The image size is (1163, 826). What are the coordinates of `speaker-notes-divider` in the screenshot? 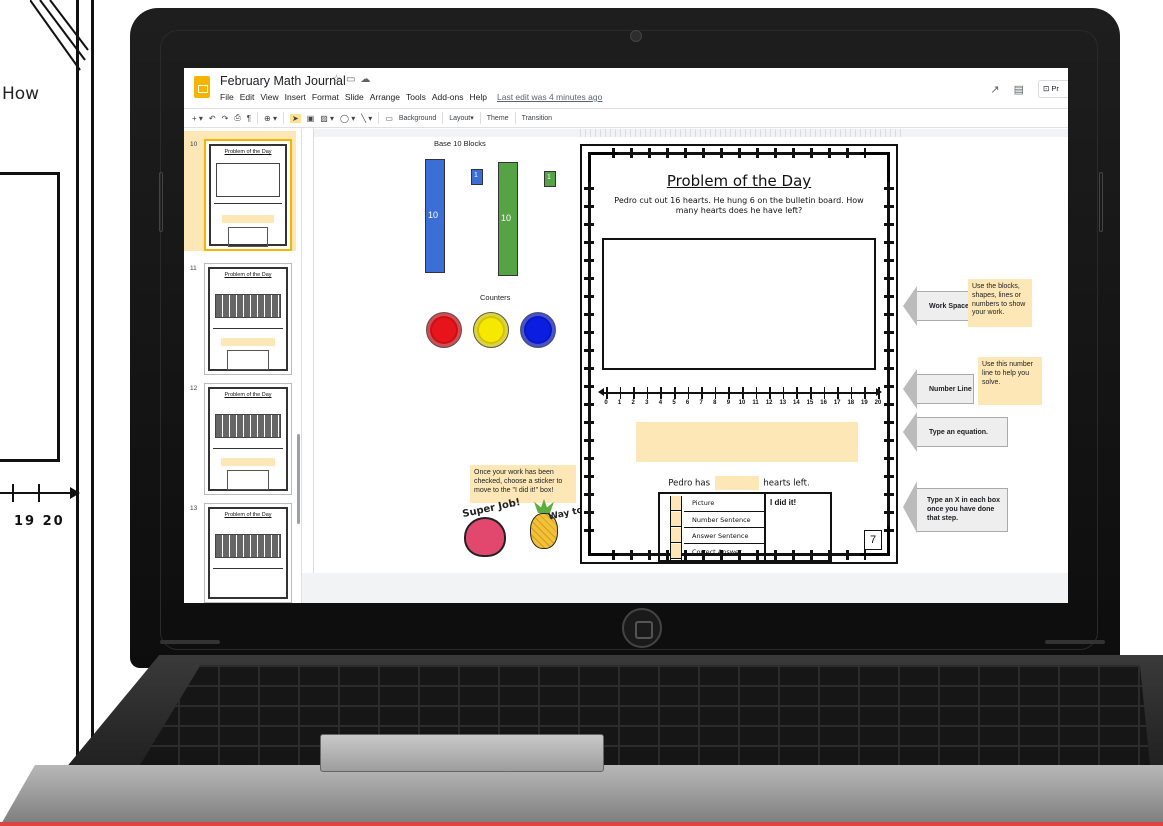 It's located at (685, 588).